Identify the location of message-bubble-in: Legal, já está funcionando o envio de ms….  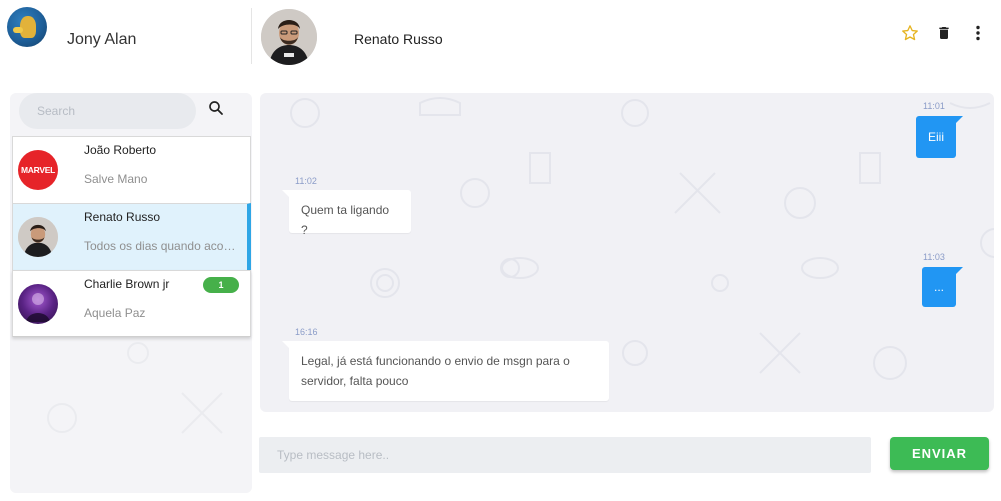
(445, 371).